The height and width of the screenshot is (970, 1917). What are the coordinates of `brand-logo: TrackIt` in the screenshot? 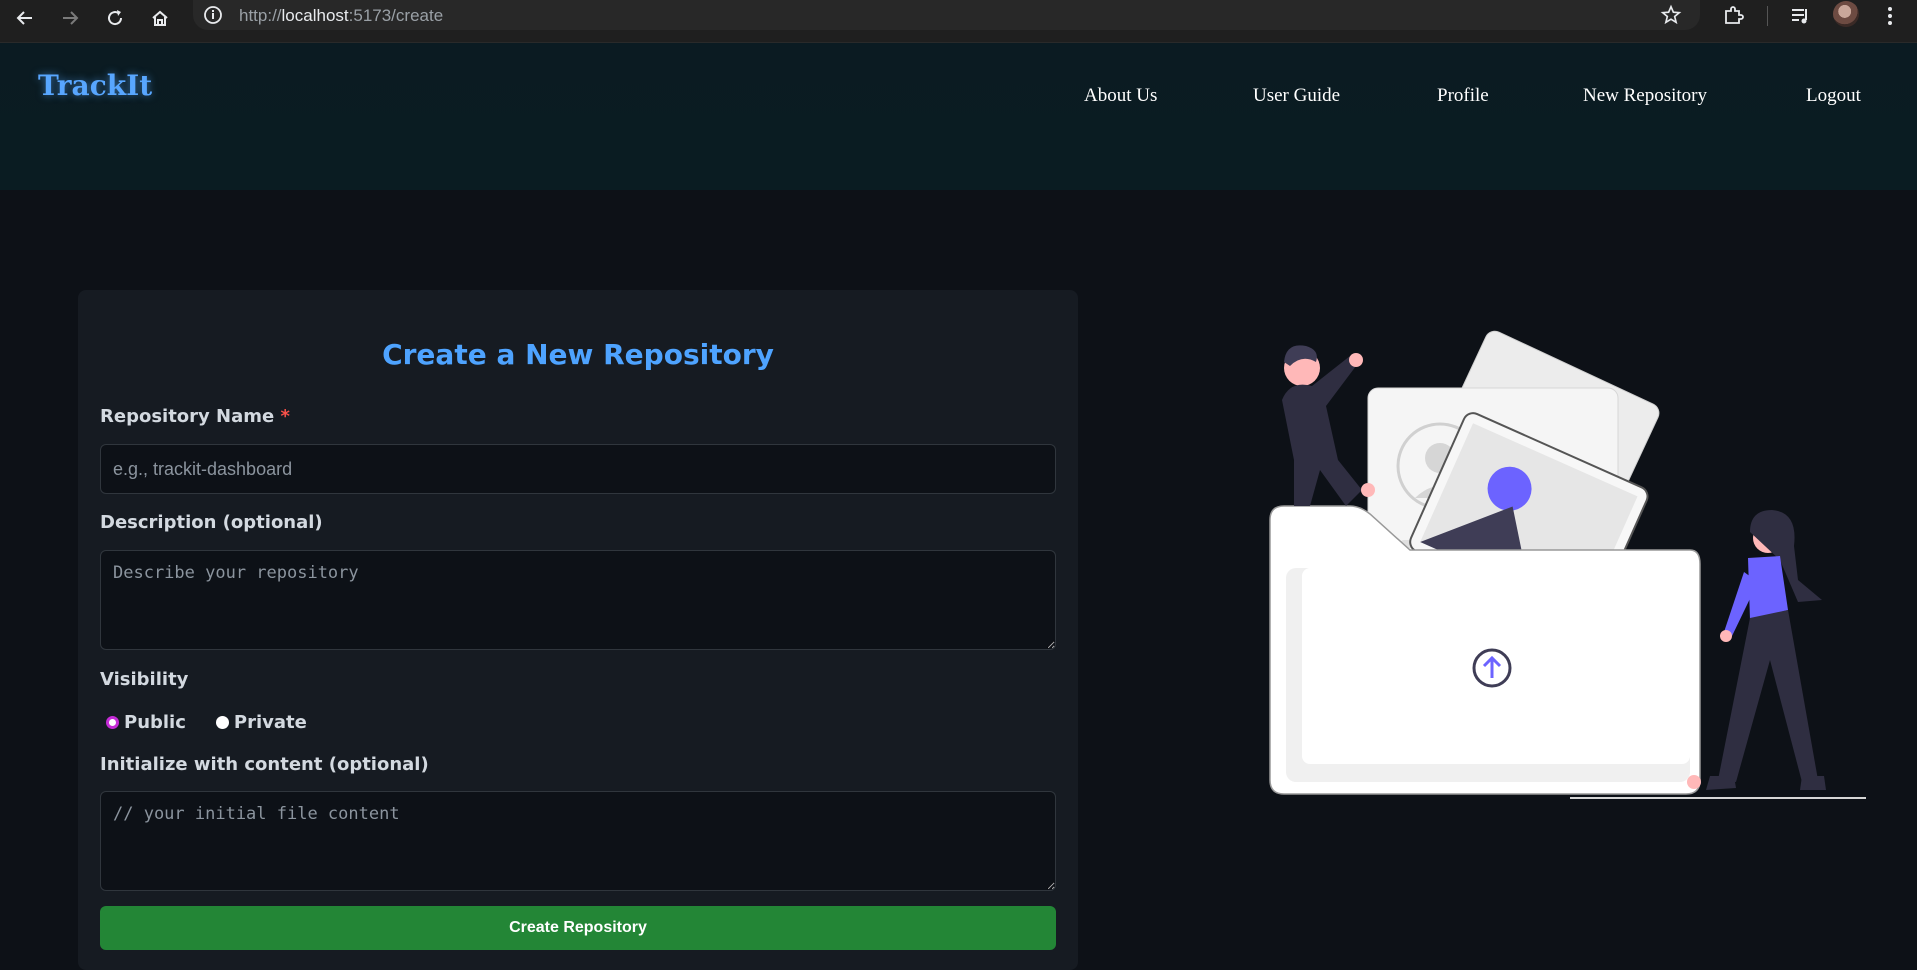 It's located at (95, 85).